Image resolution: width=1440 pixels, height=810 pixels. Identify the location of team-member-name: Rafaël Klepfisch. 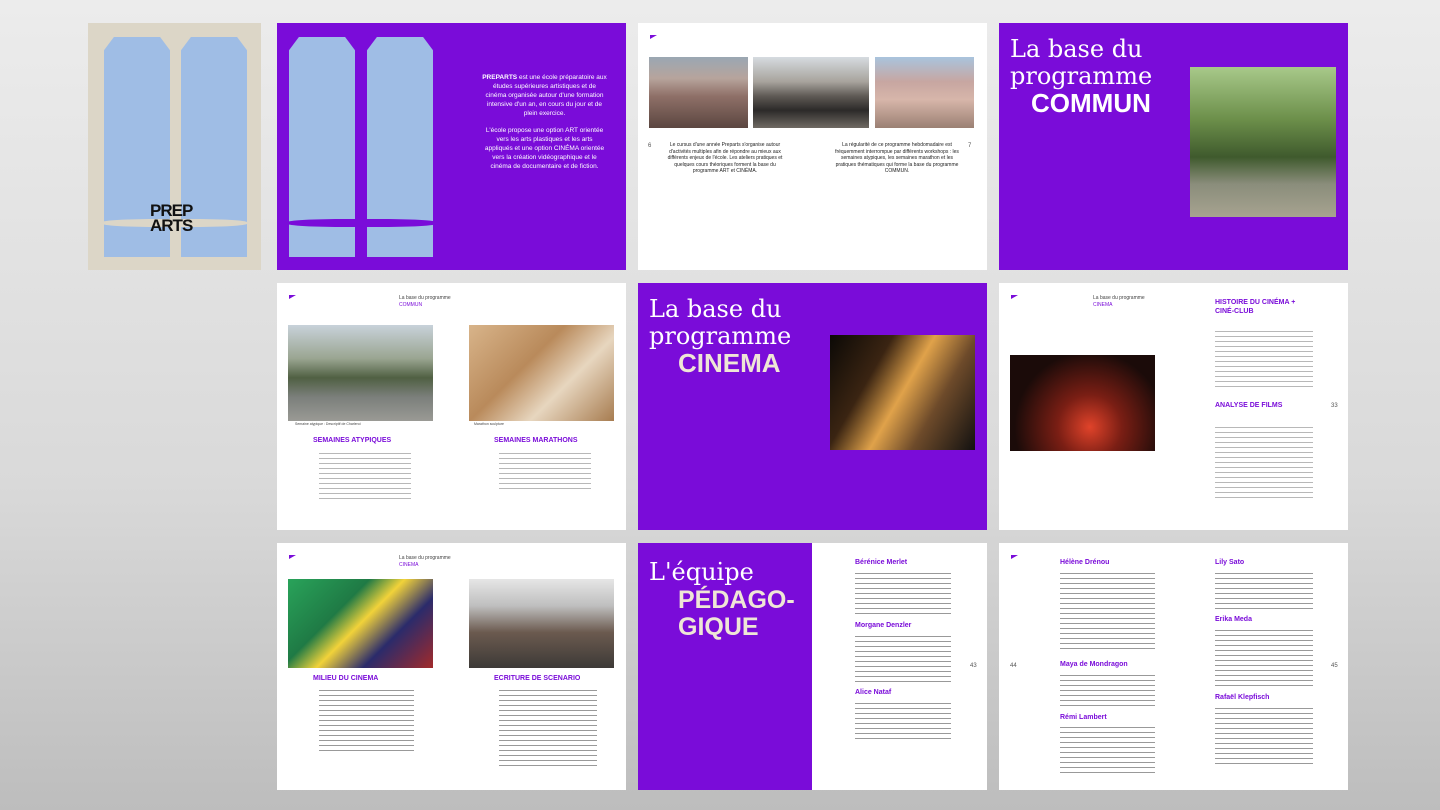
(1242, 697).